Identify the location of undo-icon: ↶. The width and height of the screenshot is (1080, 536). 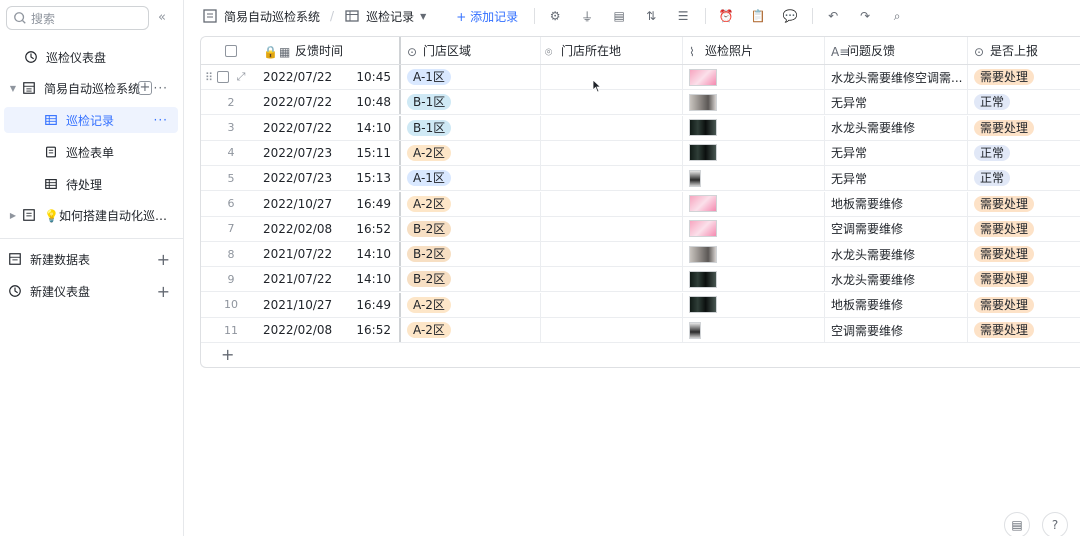
(833, 16).